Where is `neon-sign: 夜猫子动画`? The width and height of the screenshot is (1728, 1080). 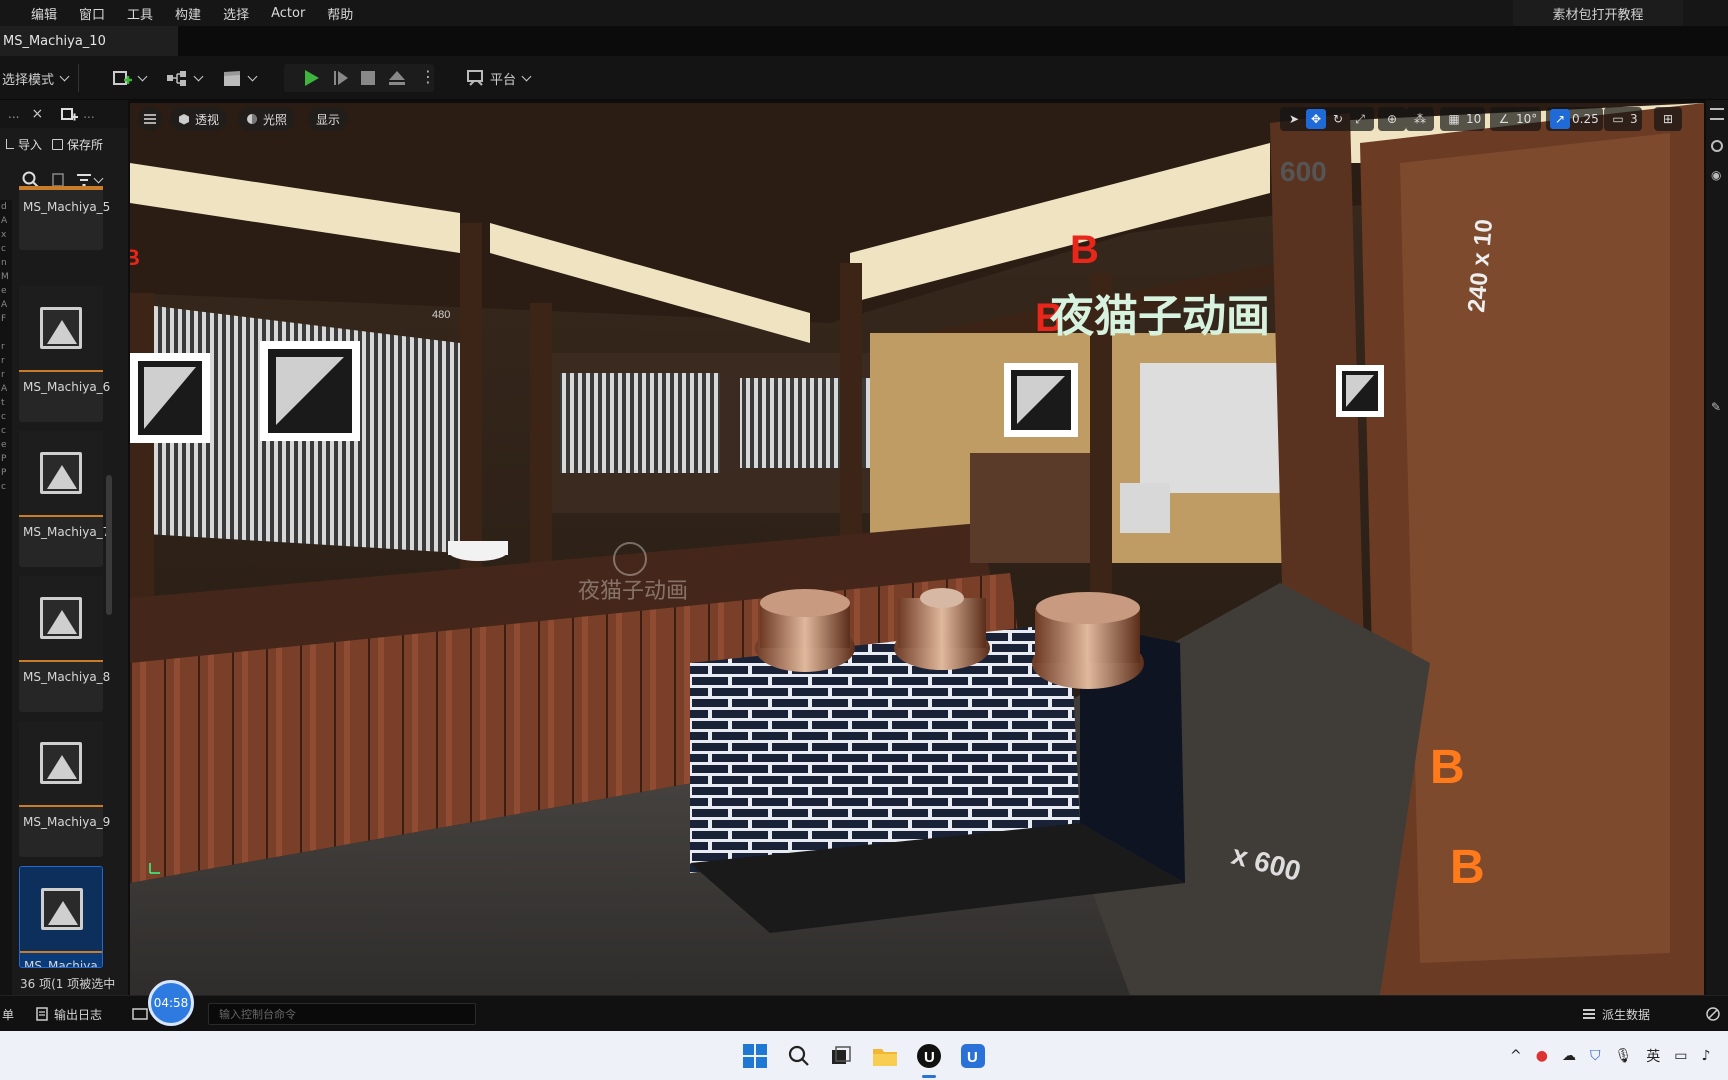
neon-sign: 夜猫子动画 is located at coordinates (1159, 316).